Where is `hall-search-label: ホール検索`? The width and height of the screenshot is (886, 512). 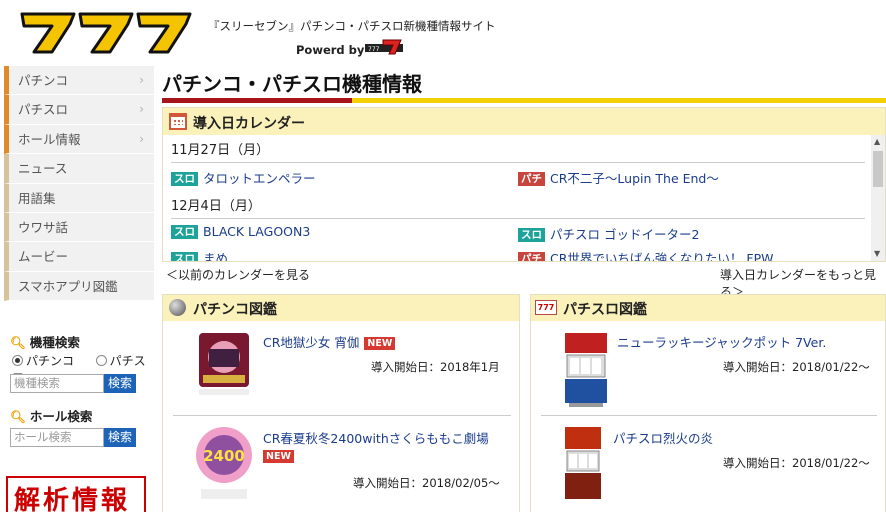
hall-search-label: ホール検索 is located at coordinates (61, 416).